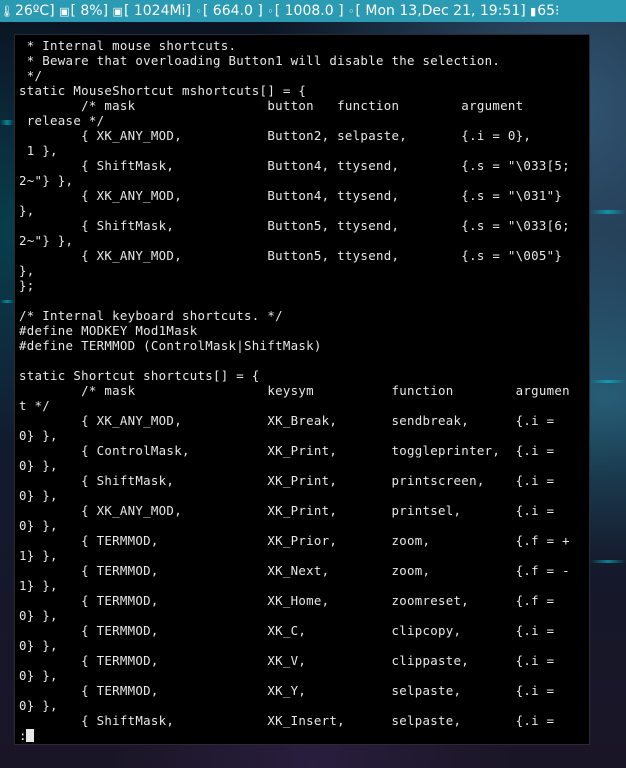 The width and height of the screenshot is (626, 768). I want to click on memory-icon: ▣, so click(117, 11).